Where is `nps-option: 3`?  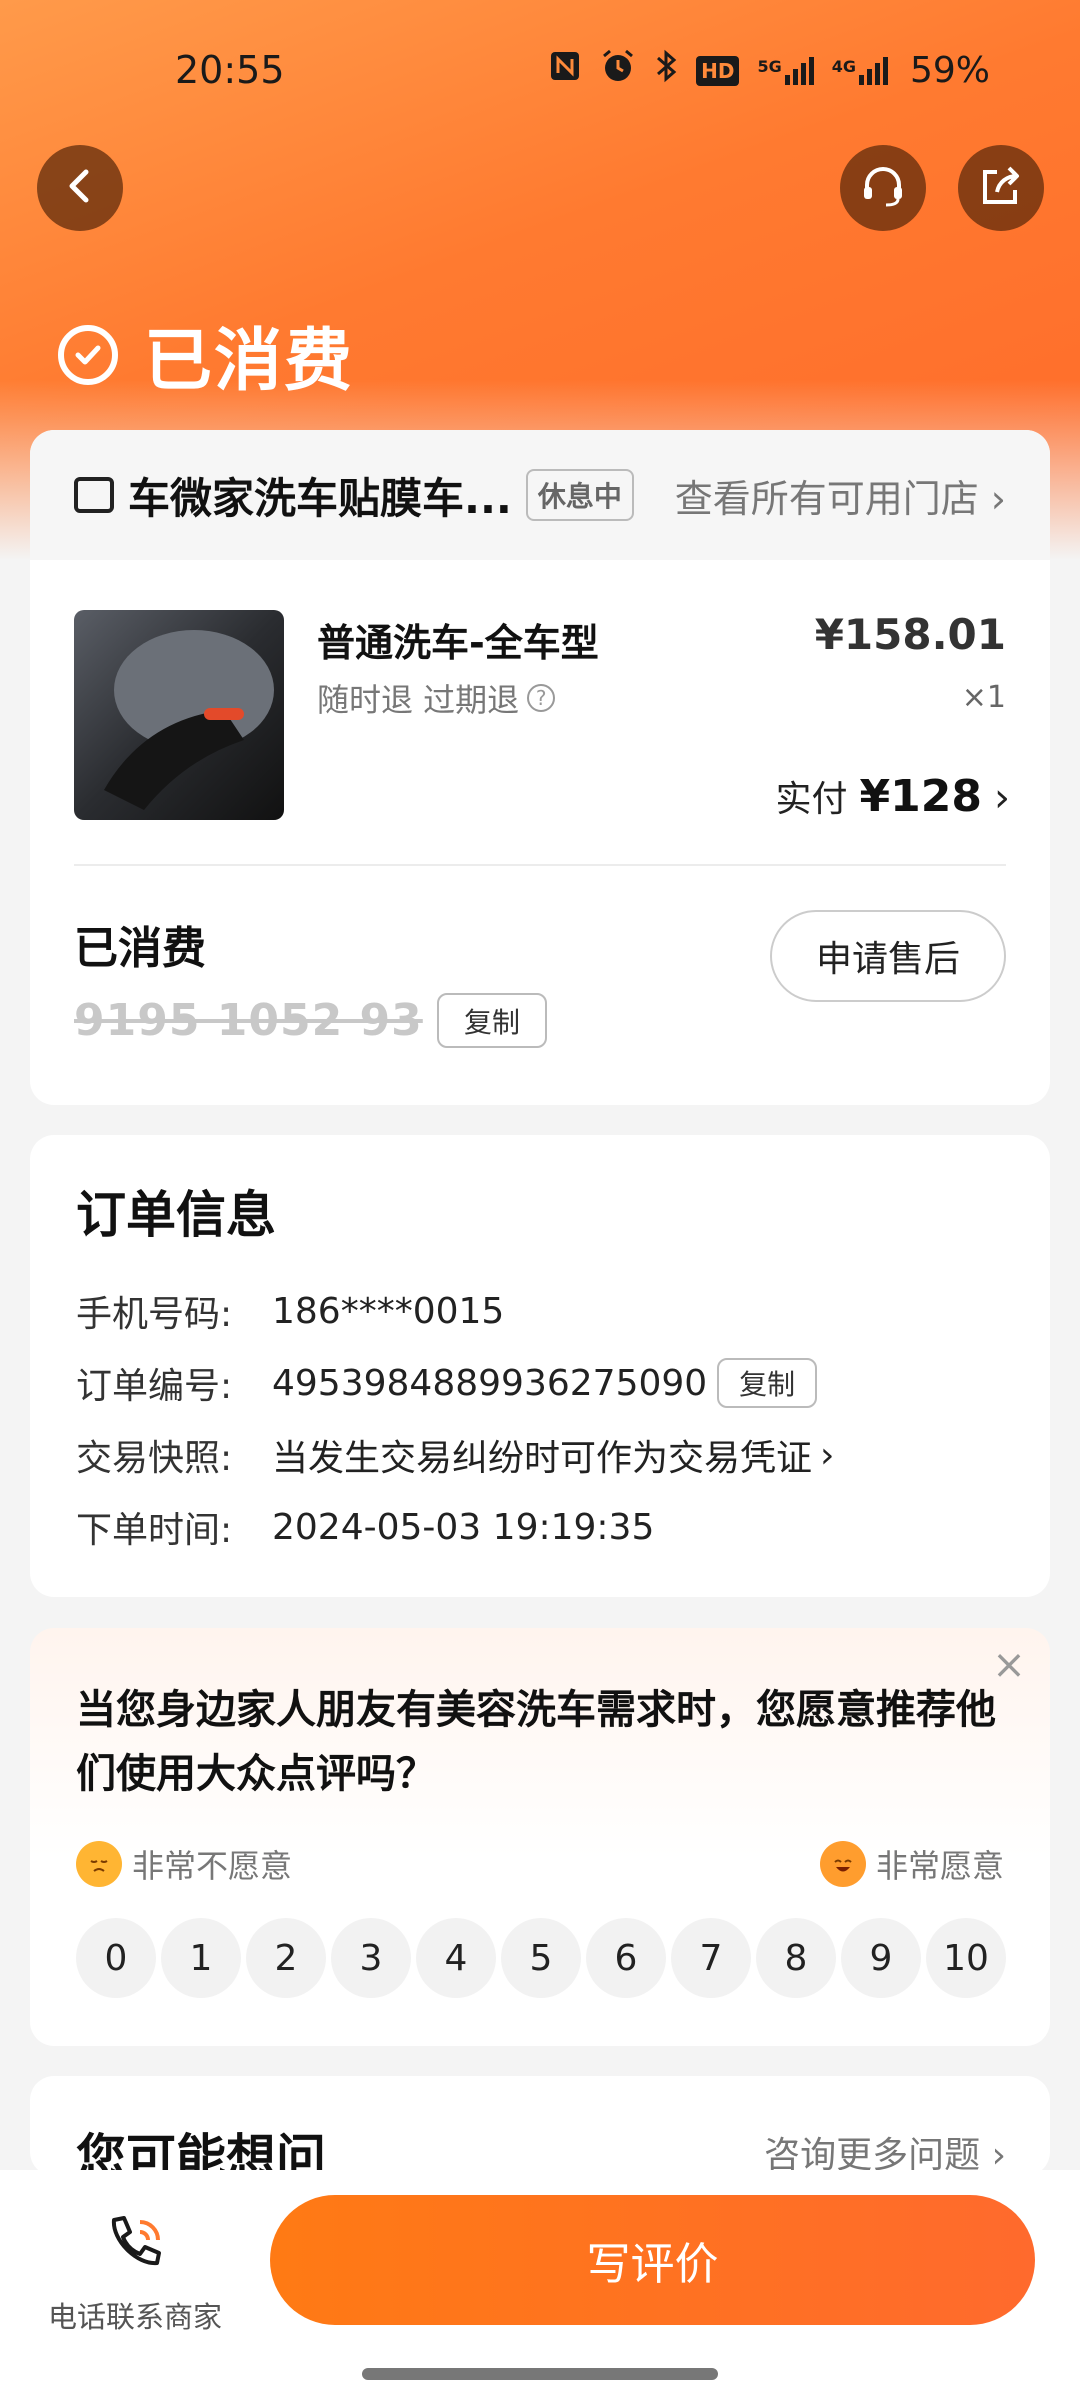 nps-option: 3 is located at coordinates (371, 1958).